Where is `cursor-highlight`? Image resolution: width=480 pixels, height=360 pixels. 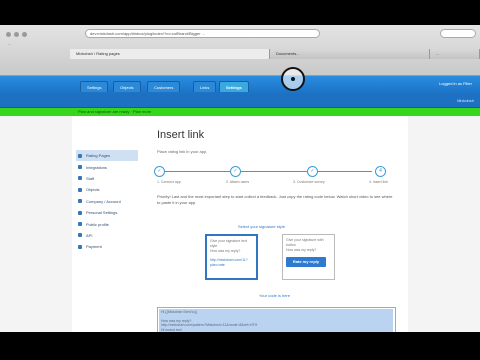
cursor-highlight is located at coordinates (293, 79).